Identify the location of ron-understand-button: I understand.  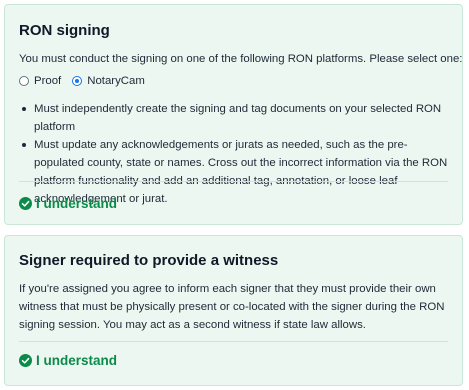
(68, 203).